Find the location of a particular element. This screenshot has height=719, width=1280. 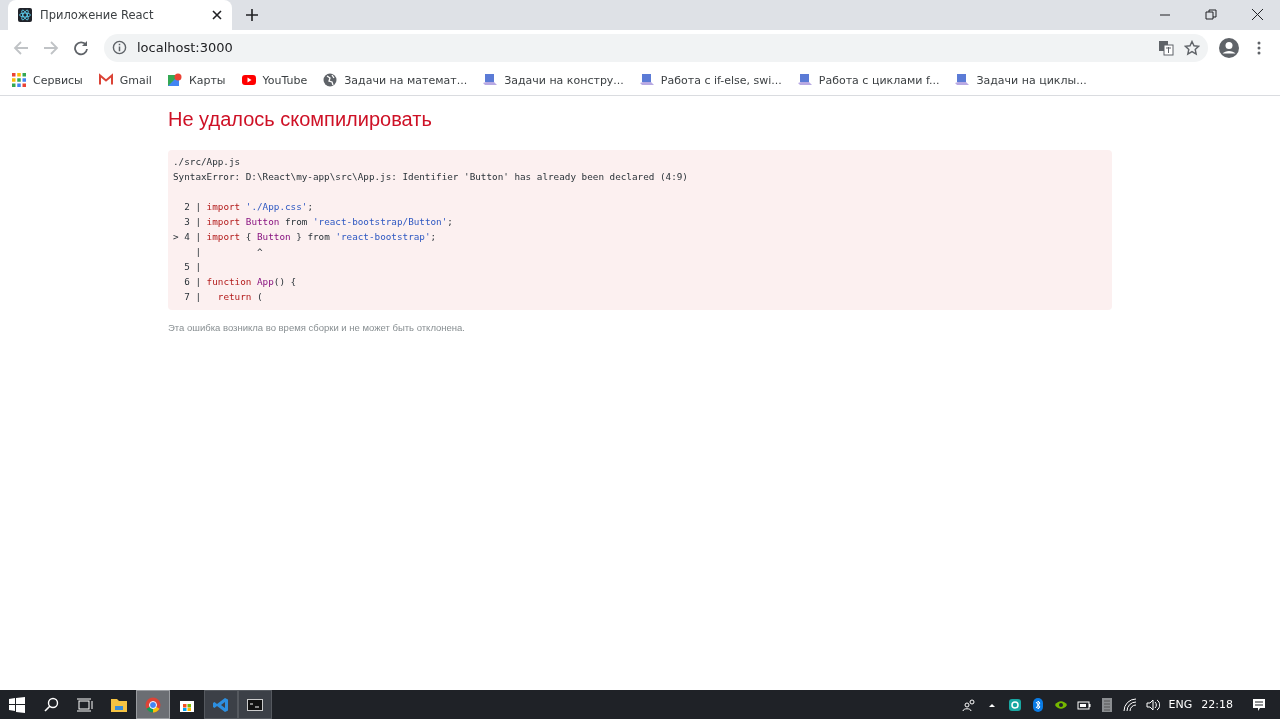

error-message: SyntaxError: D:\React\my-app\src\App.js: Identifier 'Button' has already been declared (4:9) is located at coordinates (431, 177).